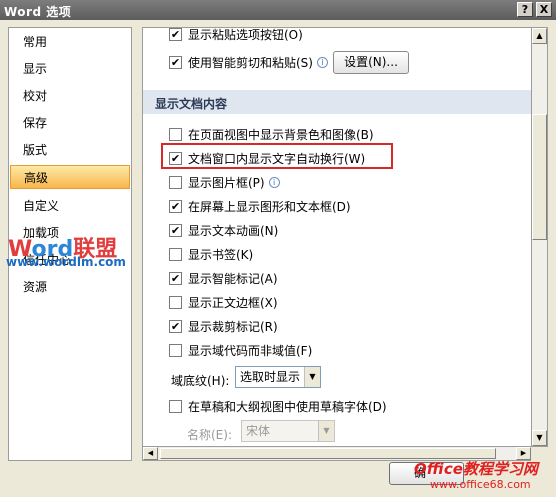 This screenshot has height=497, width=556. I want to click on nav-item-save: 保存, so click(70, 123).